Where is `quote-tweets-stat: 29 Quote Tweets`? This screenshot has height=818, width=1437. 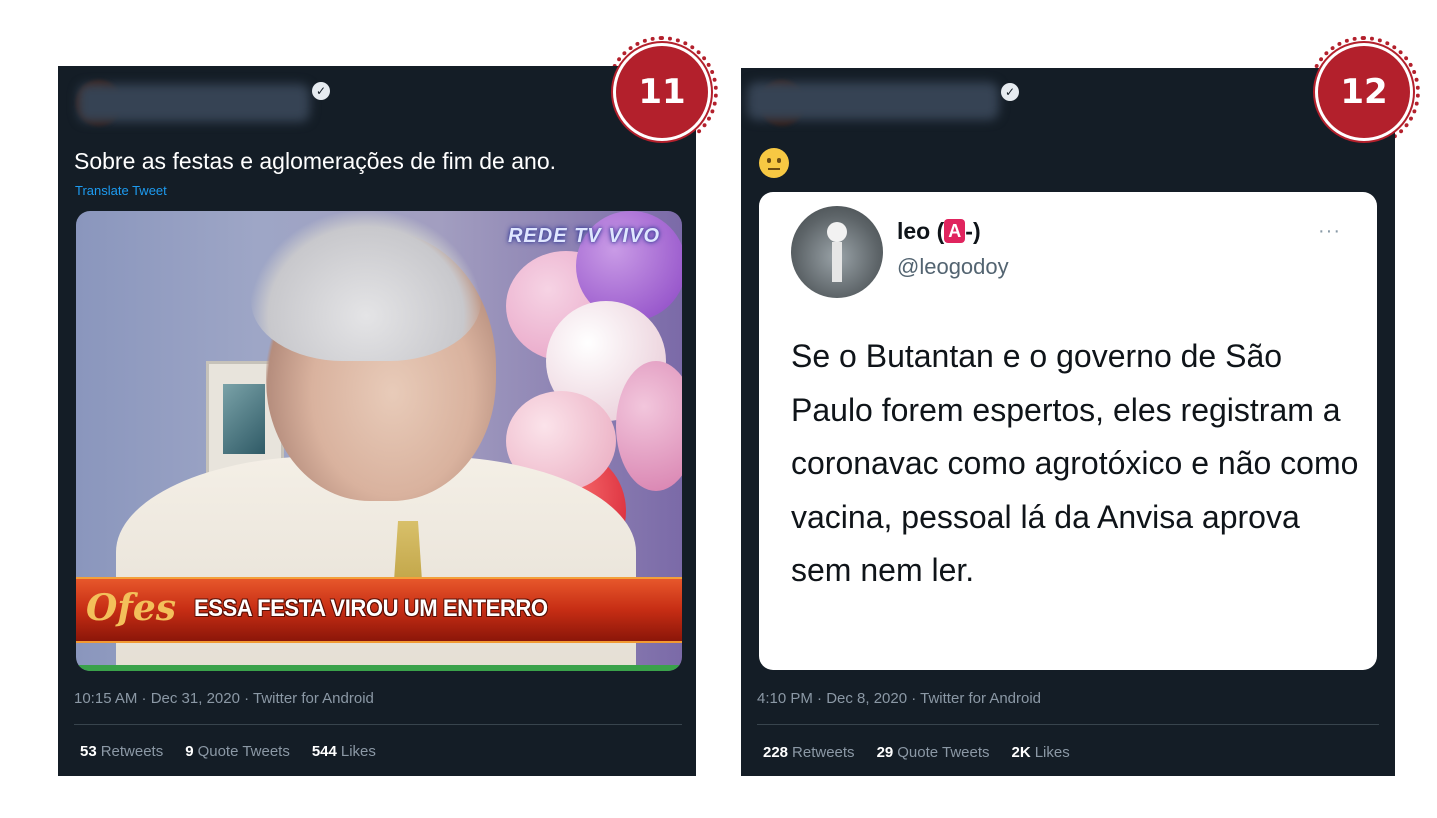 quote-tweets-stat: 29 Quote Tweets is located at coordinates (933, 752).